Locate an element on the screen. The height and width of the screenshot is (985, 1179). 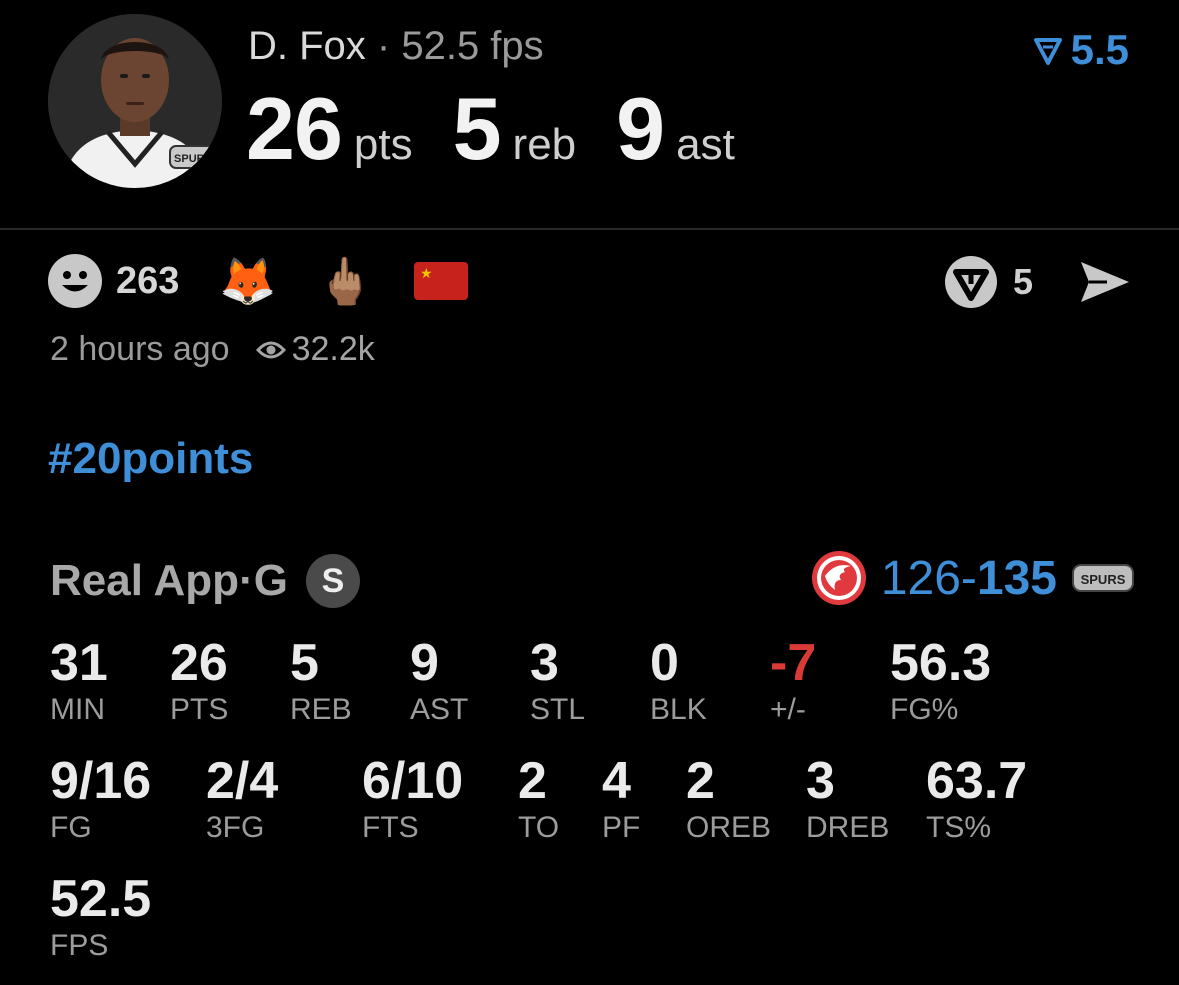
stat-stl: 3 STL is located at coordinates (557, 681).